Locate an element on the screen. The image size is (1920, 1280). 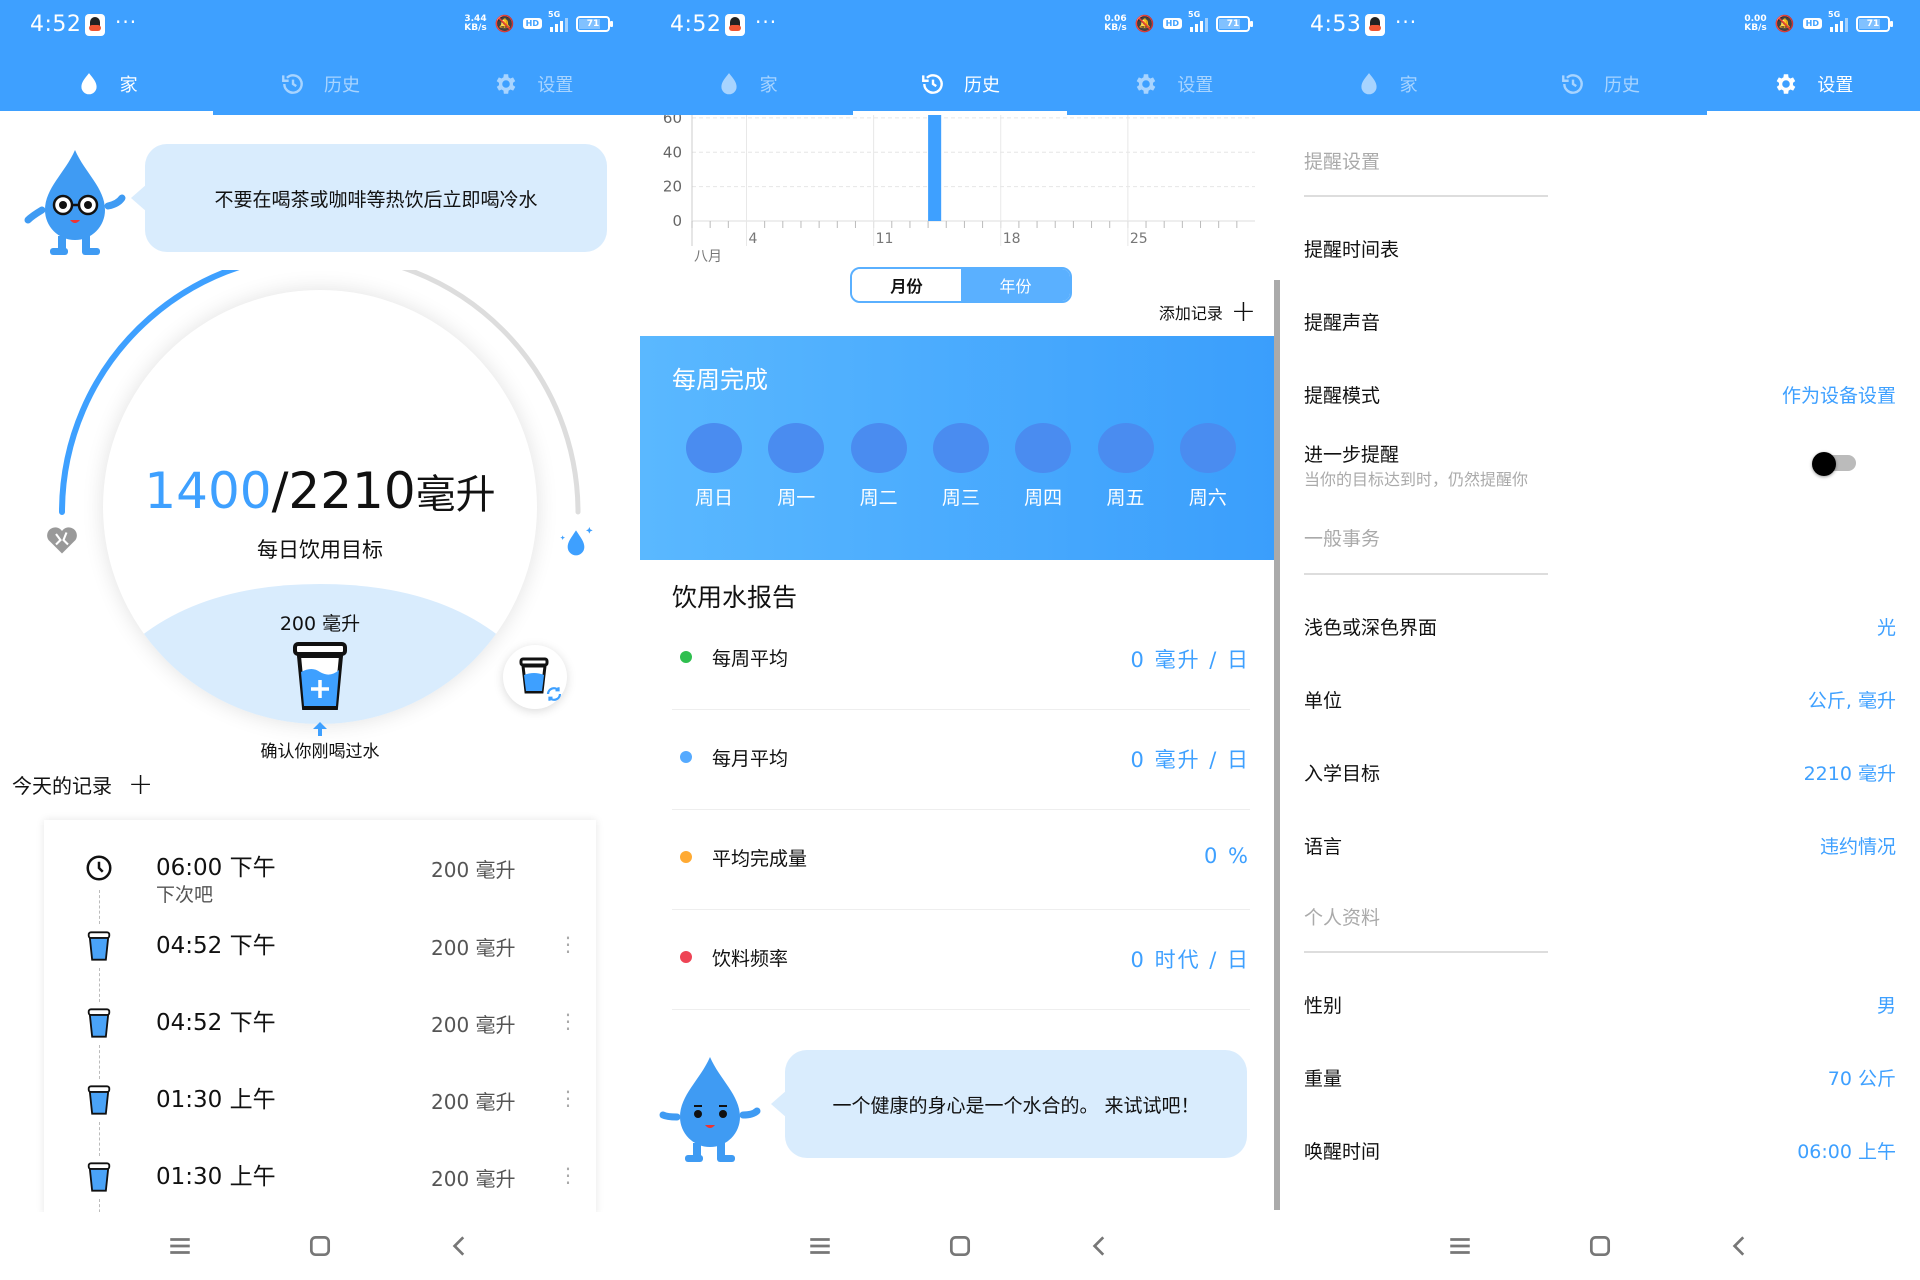
setting-label: 重量 is located at coordinates (1323, 1079).